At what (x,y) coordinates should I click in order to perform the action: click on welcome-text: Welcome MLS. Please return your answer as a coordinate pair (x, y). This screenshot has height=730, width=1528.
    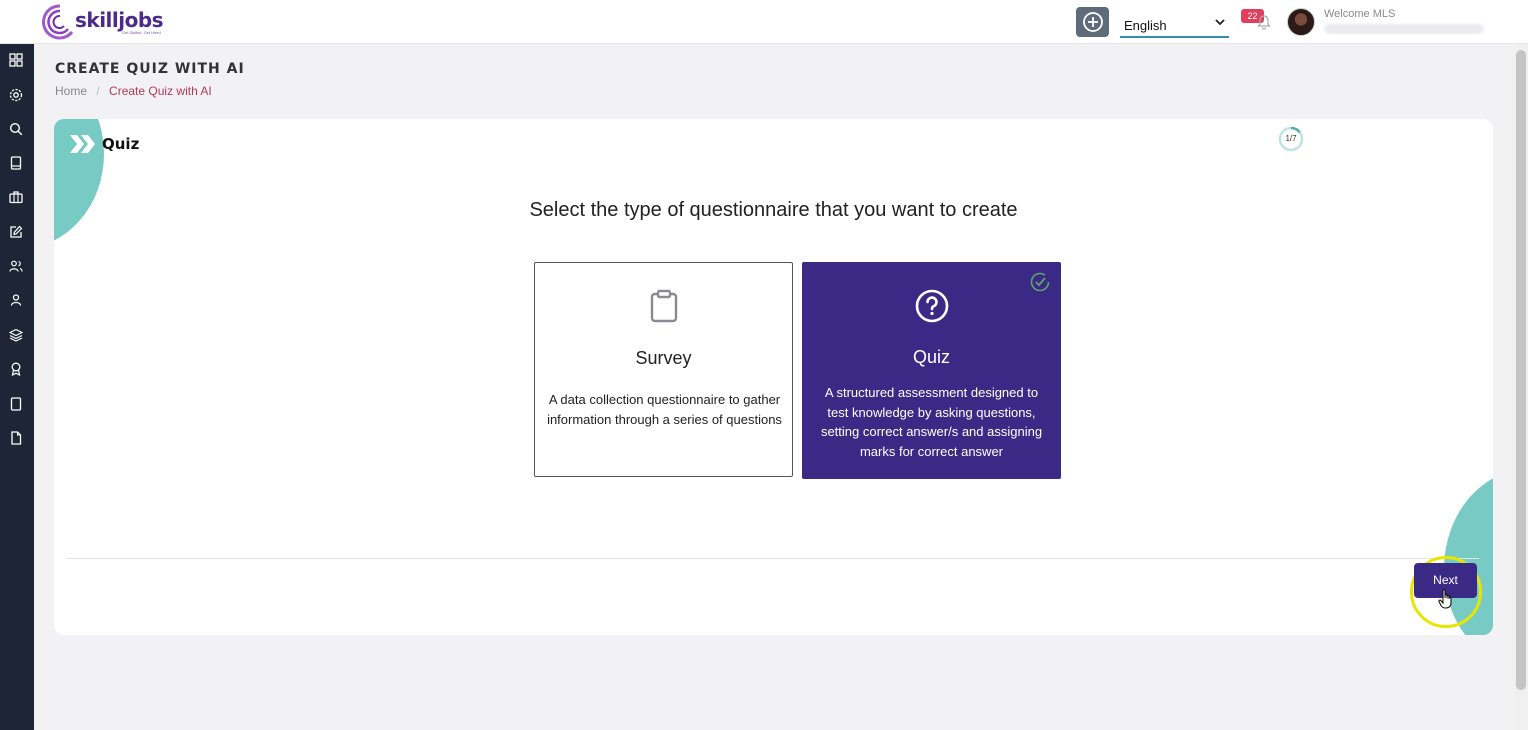
    Looking at the image, I should click on (1360, 14).